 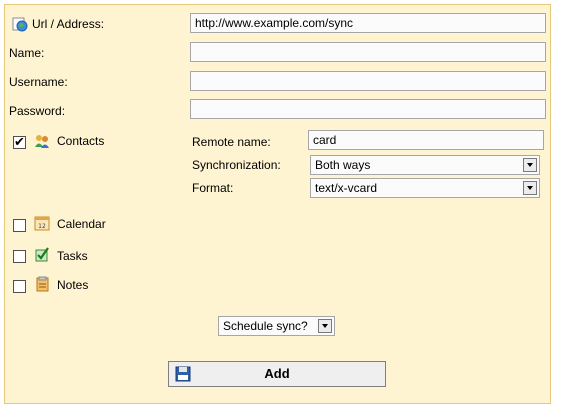 I want to click on svg-text: 12, so click(x=42, y=226).